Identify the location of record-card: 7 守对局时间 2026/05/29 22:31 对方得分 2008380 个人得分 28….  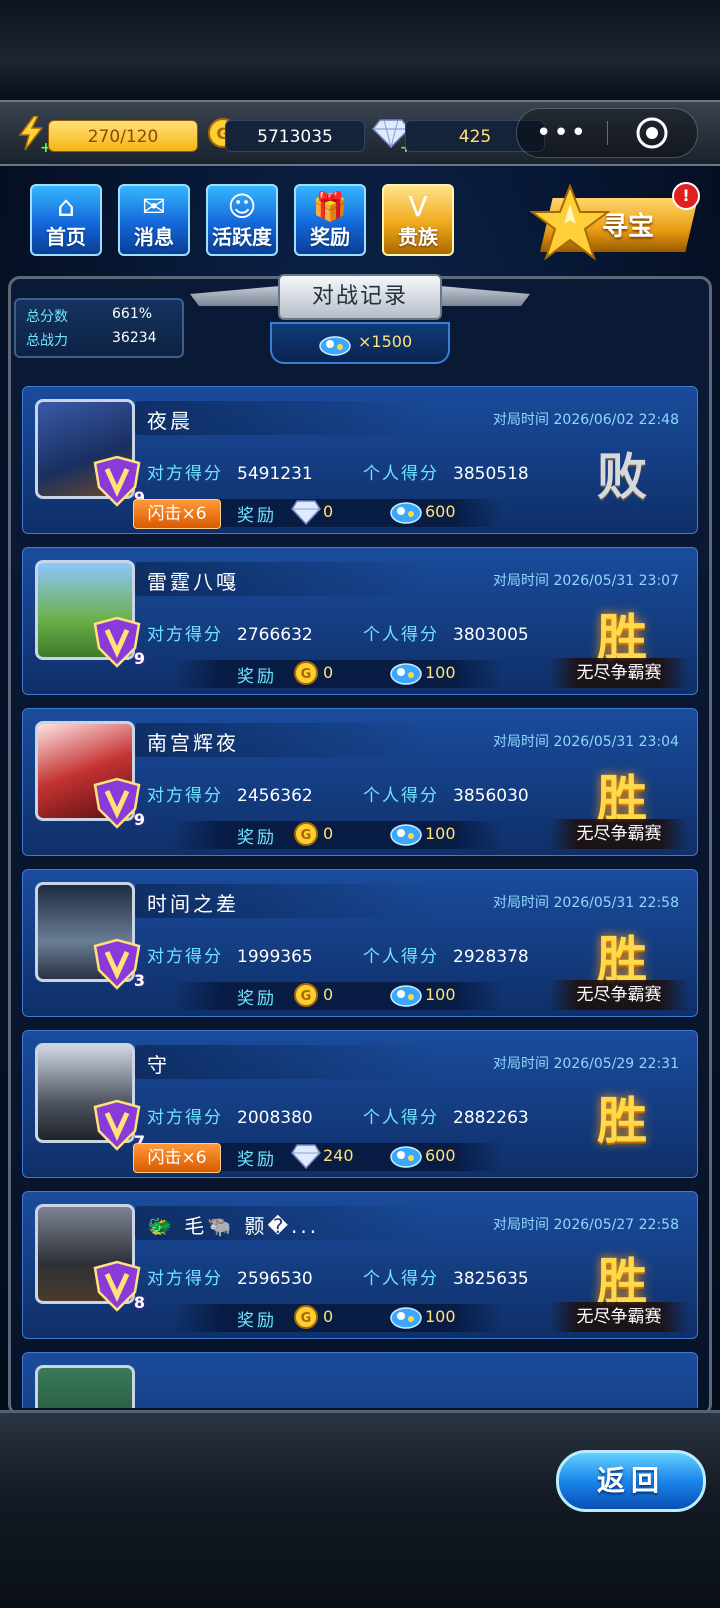
(360, 1104).